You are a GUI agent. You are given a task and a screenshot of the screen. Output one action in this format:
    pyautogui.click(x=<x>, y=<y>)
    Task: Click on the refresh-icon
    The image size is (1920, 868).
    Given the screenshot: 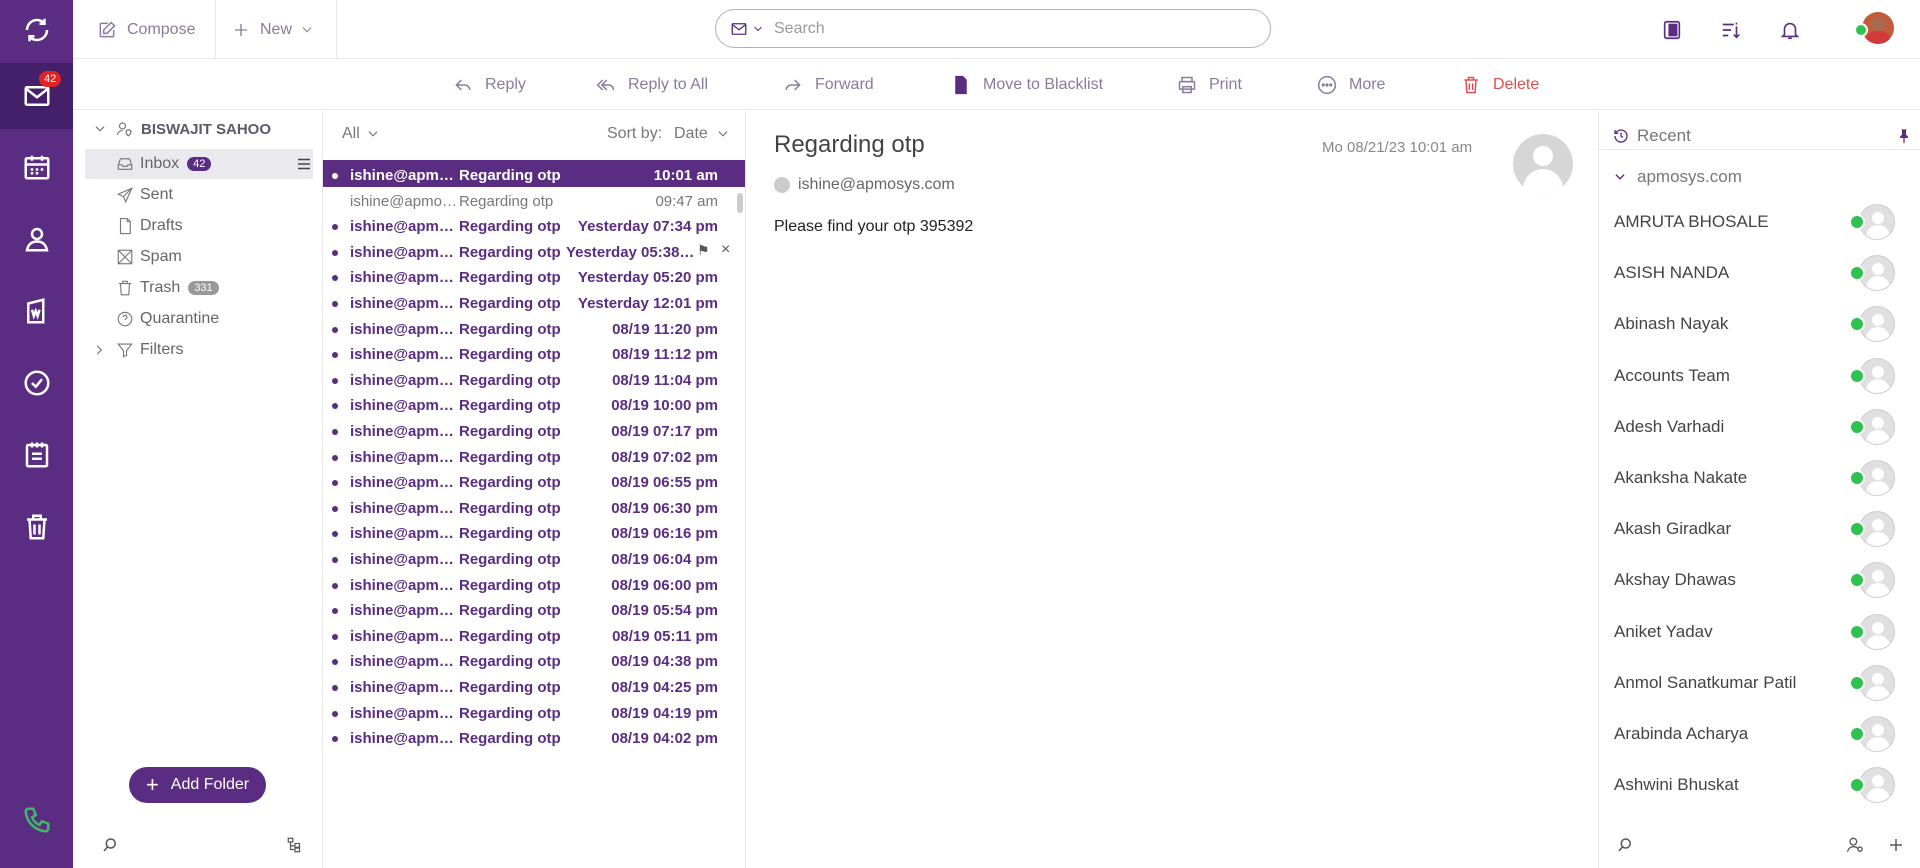 What is the action you would take?
    pyautogui.click(x=36, y=30)
    